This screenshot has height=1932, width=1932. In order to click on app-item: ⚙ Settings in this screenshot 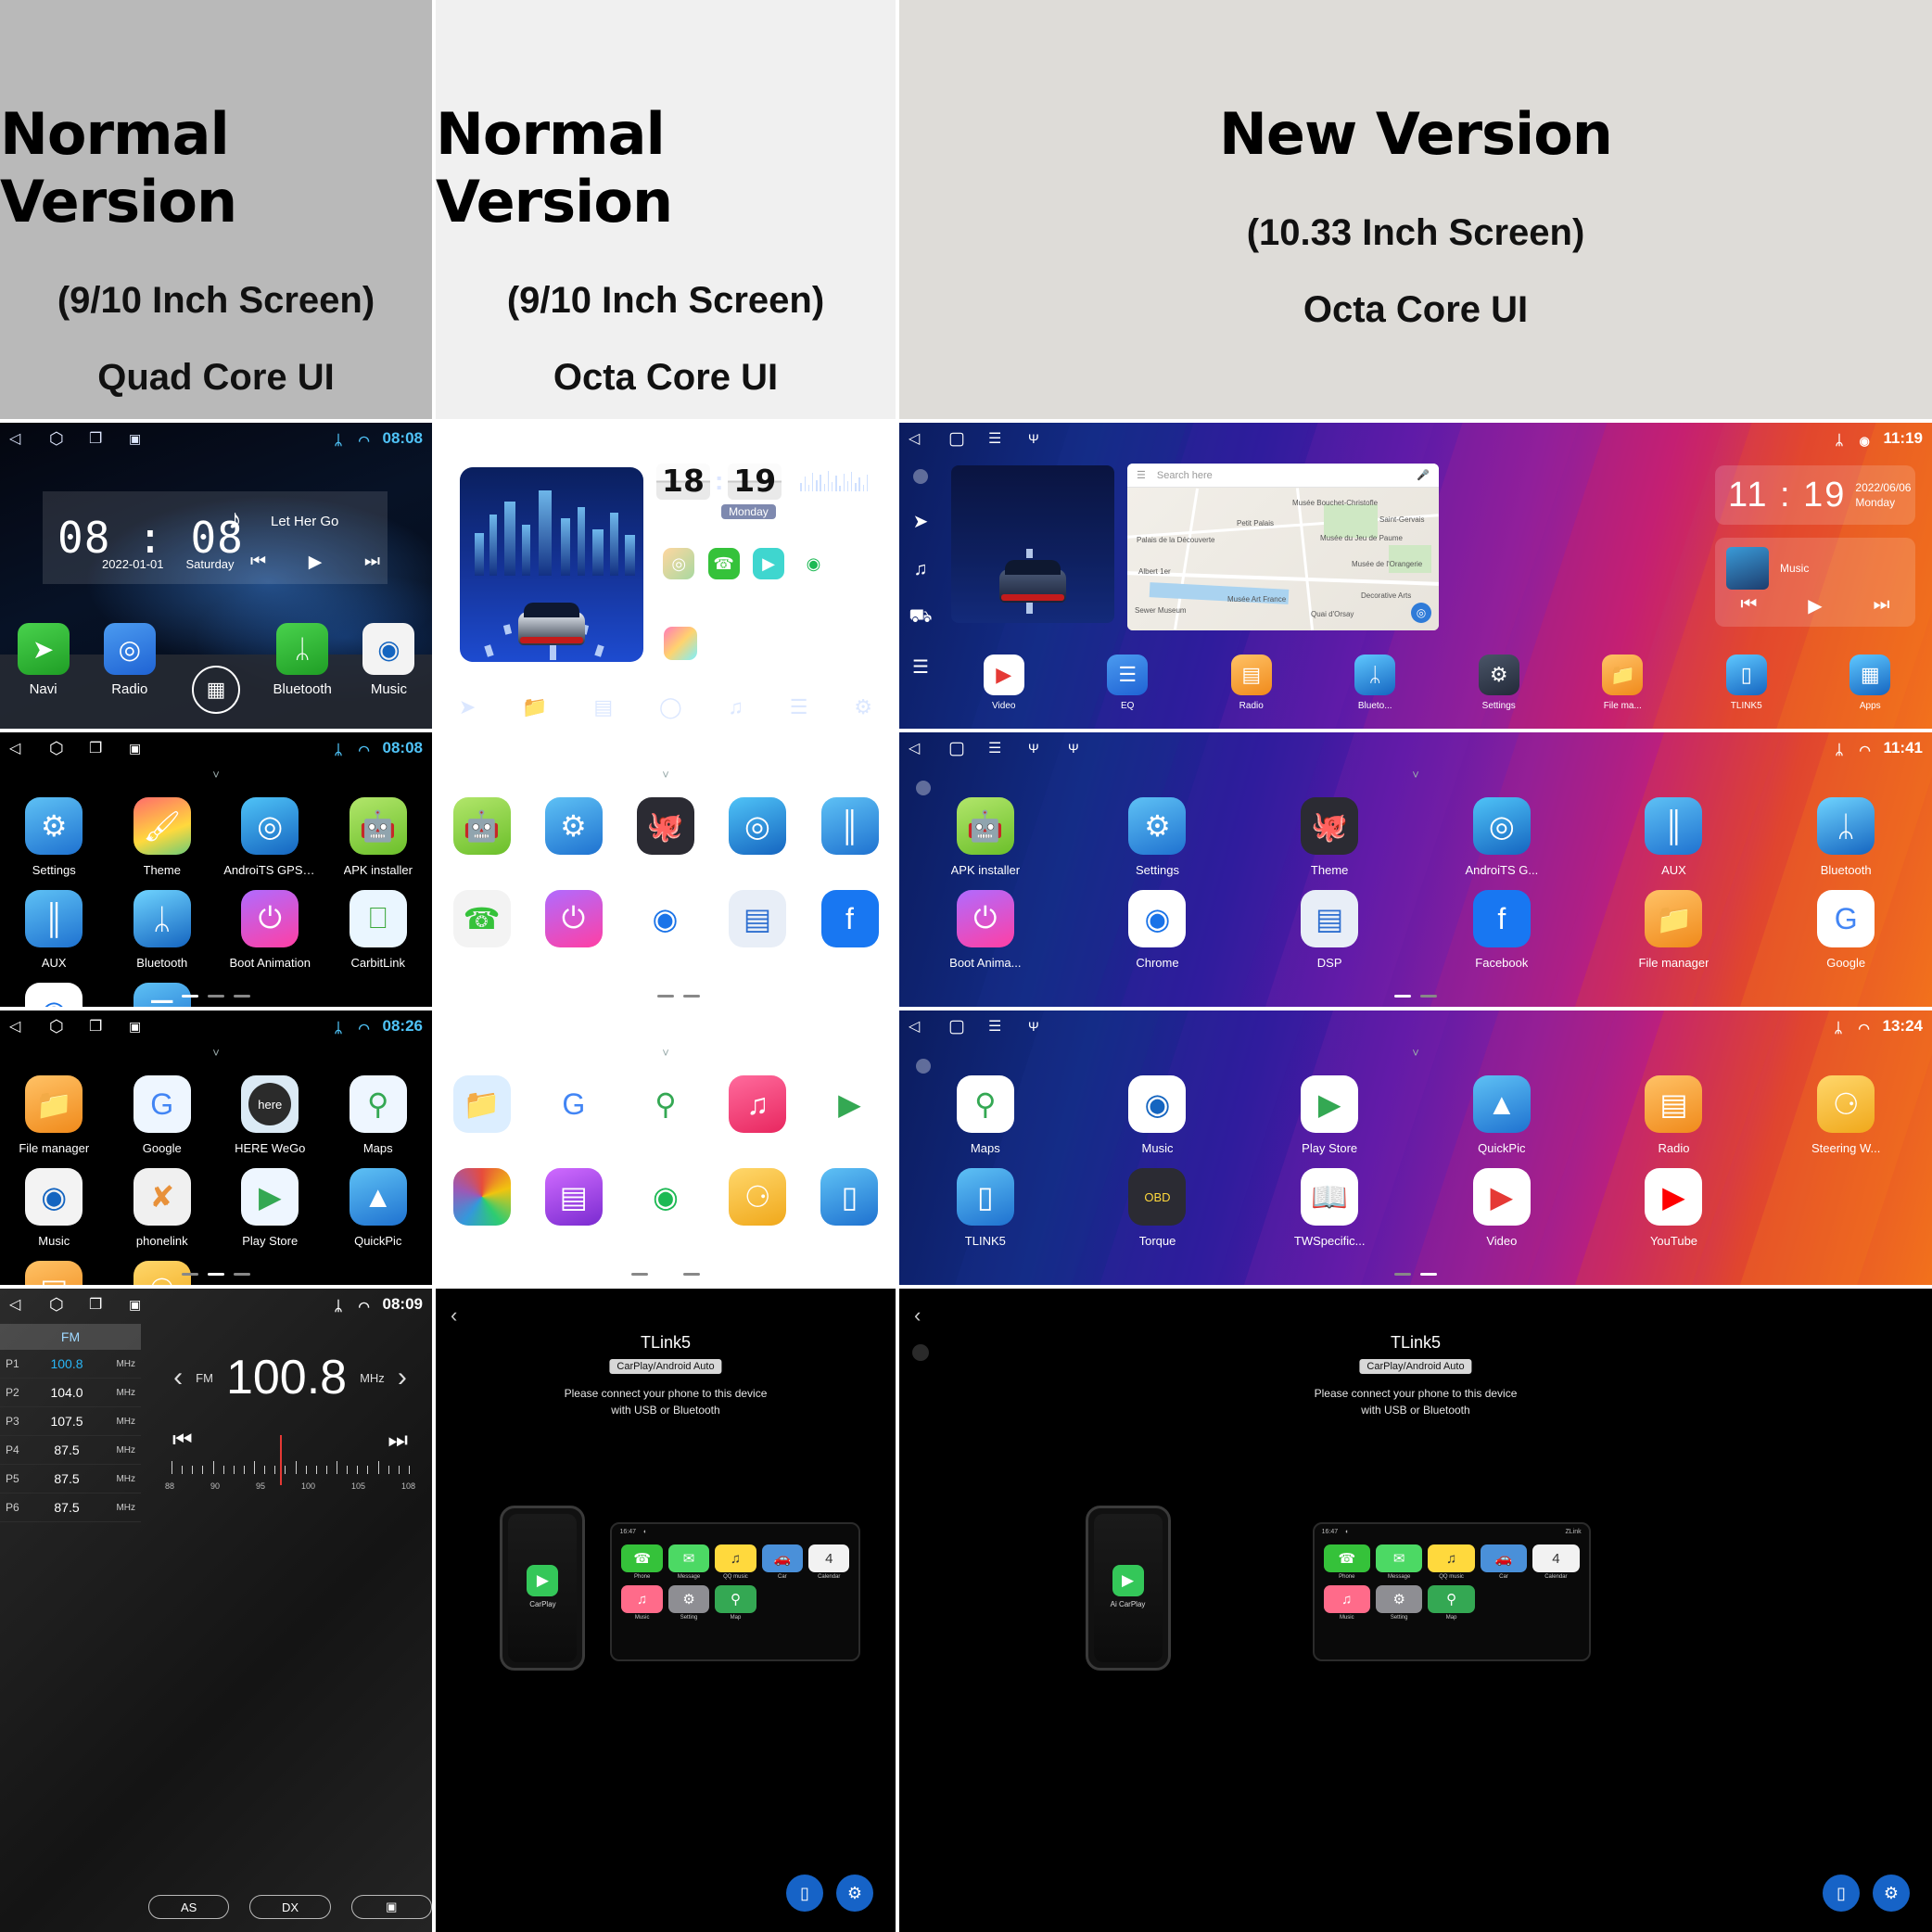, I will do `click(54, 830)`.